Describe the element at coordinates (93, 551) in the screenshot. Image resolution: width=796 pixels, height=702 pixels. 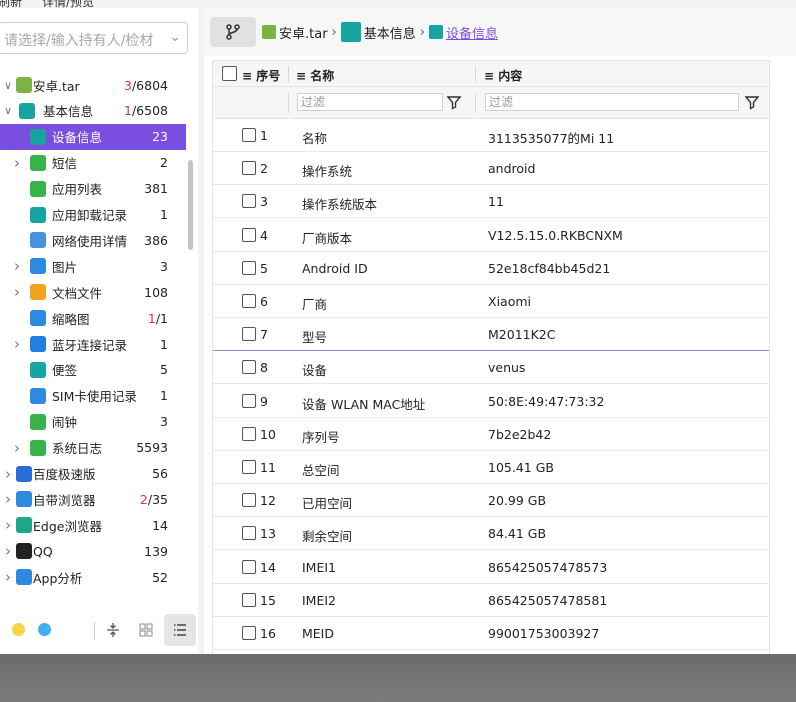
I see `tree-node: › QQ 139` at that location.